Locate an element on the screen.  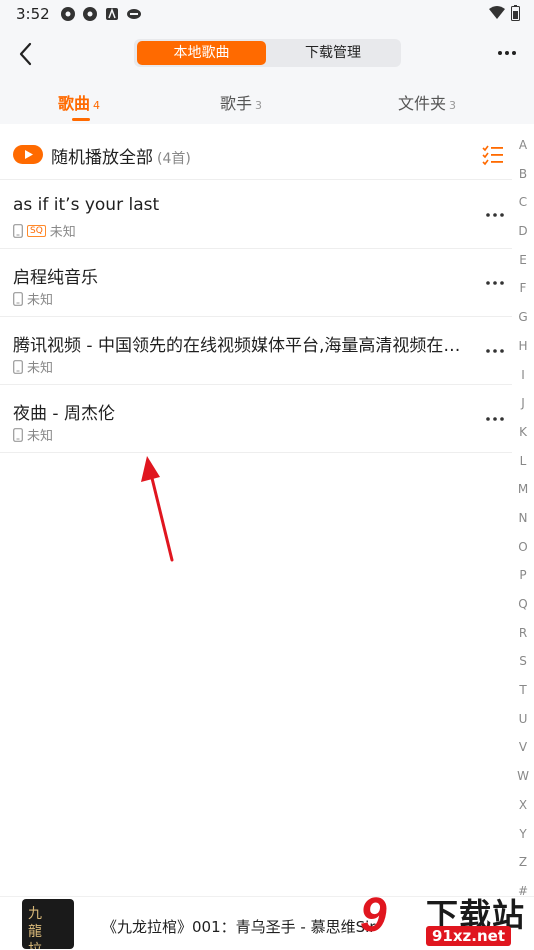
alphabet-index-letter: S is located at coordinates (523, 666).